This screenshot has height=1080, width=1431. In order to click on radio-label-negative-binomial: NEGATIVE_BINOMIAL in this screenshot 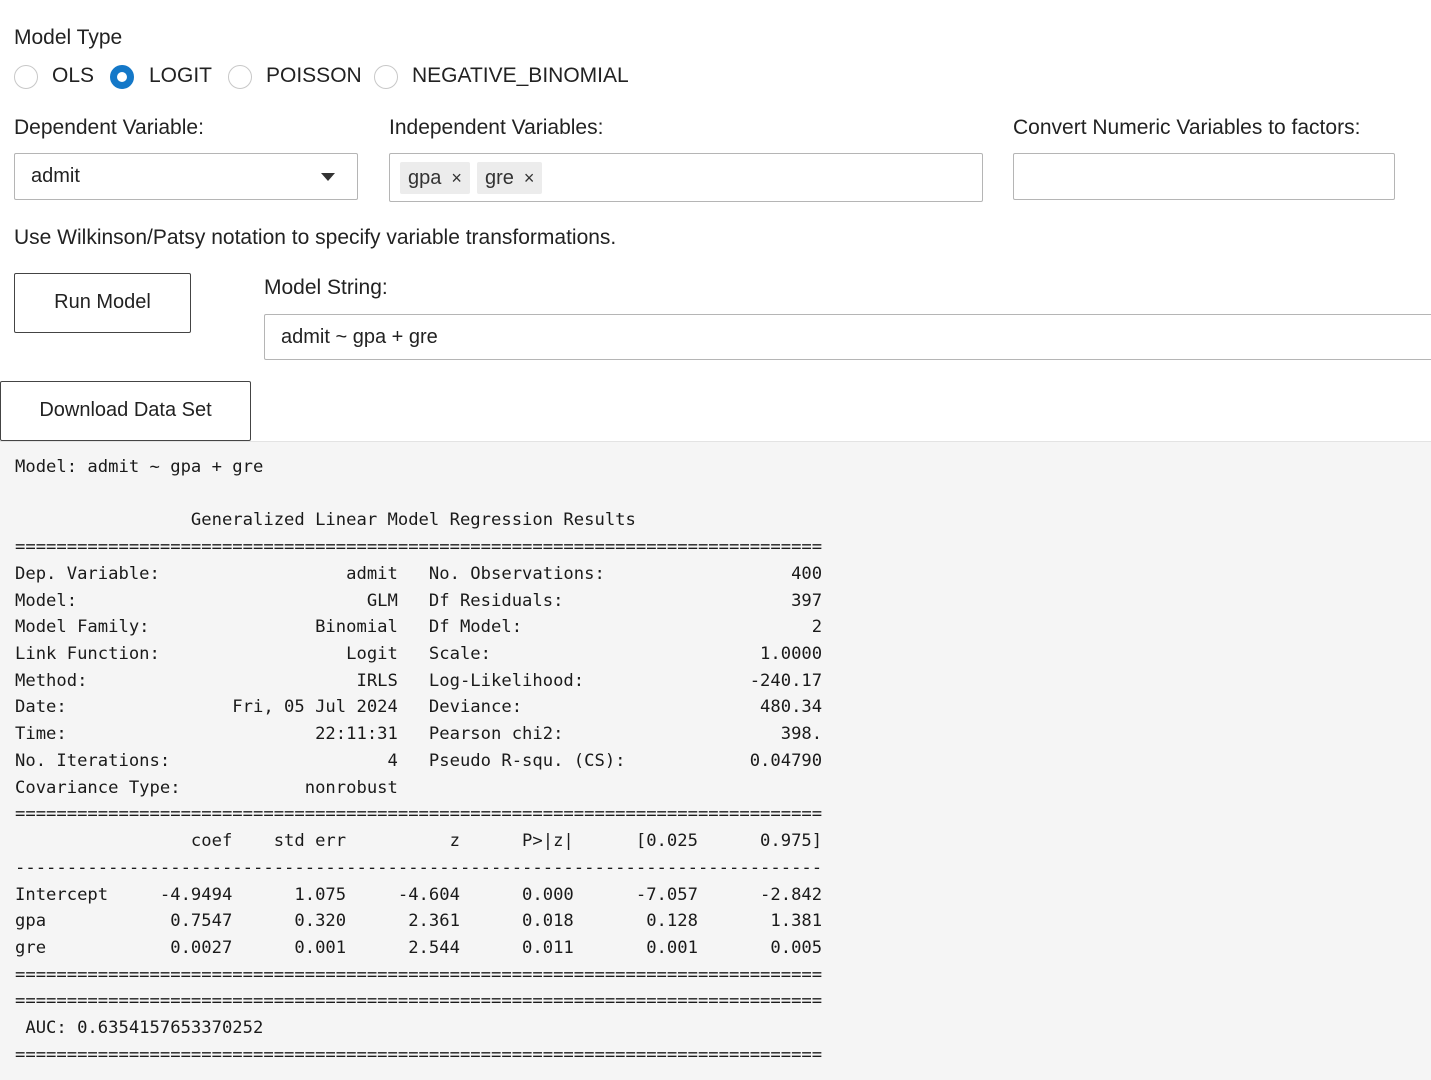, I will do `click(520, 76)`.